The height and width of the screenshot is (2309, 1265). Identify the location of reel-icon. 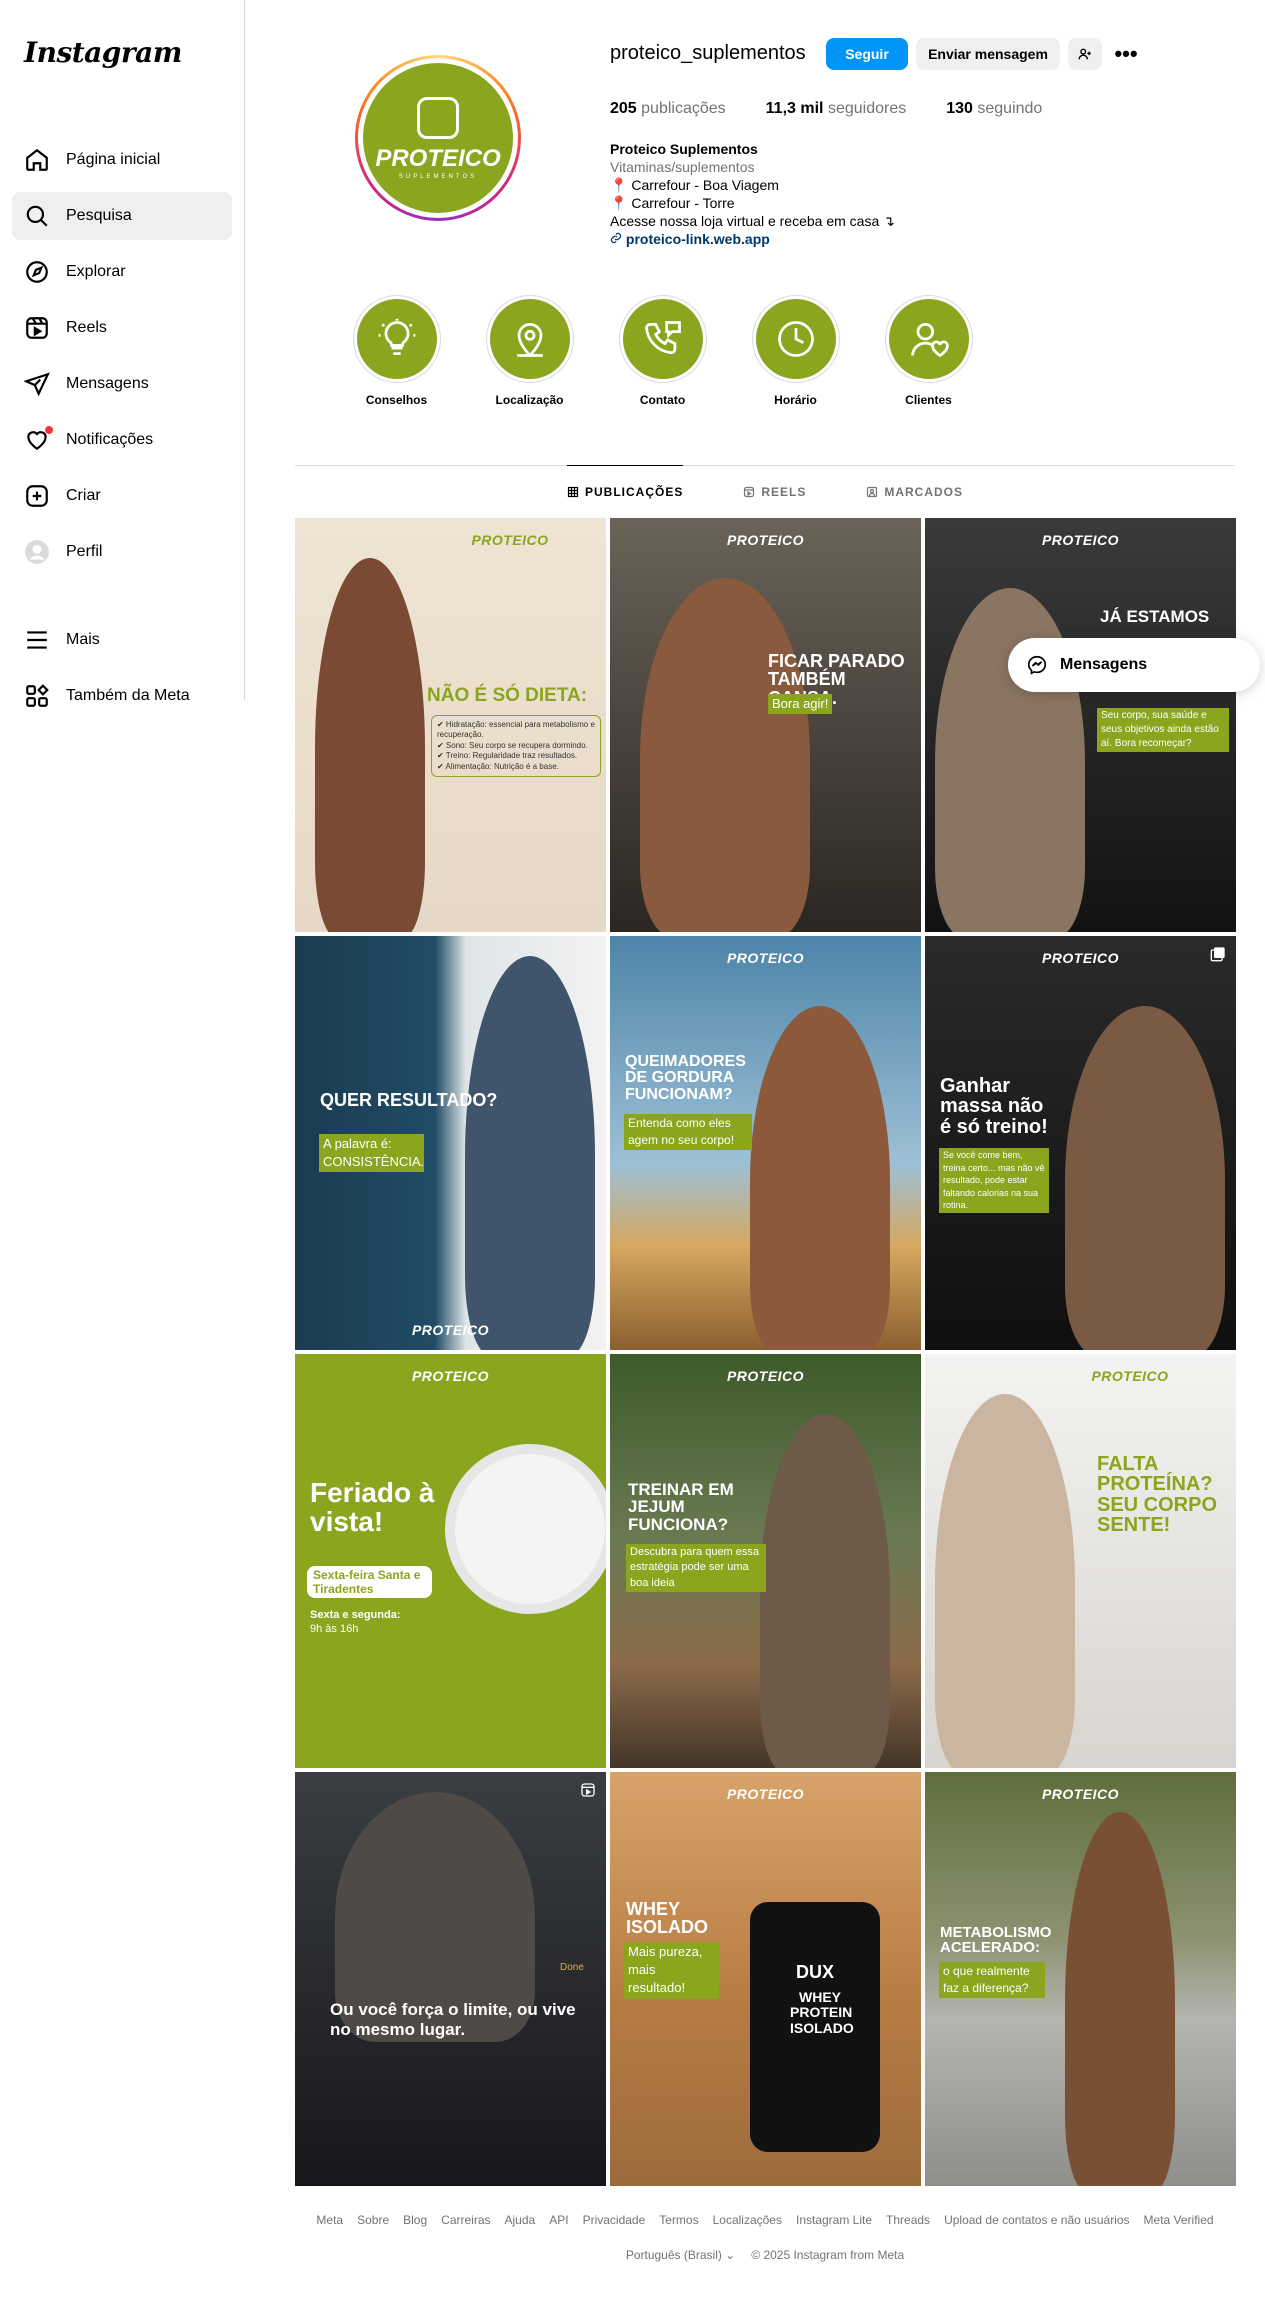
(588, 1790).